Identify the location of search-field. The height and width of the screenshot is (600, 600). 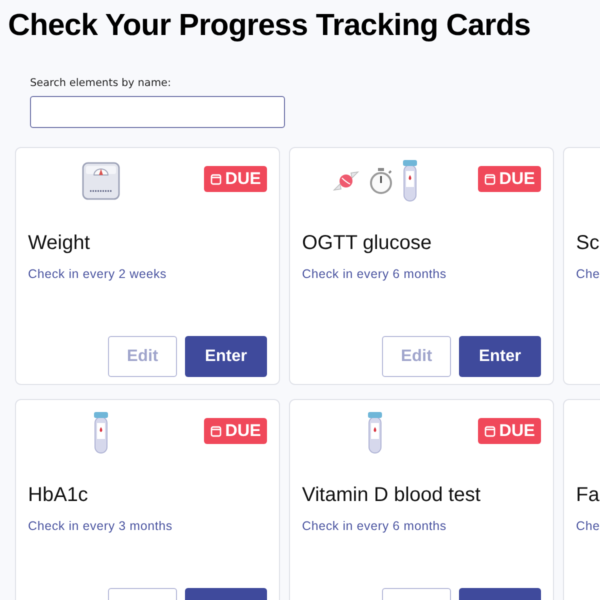
(157, 112).